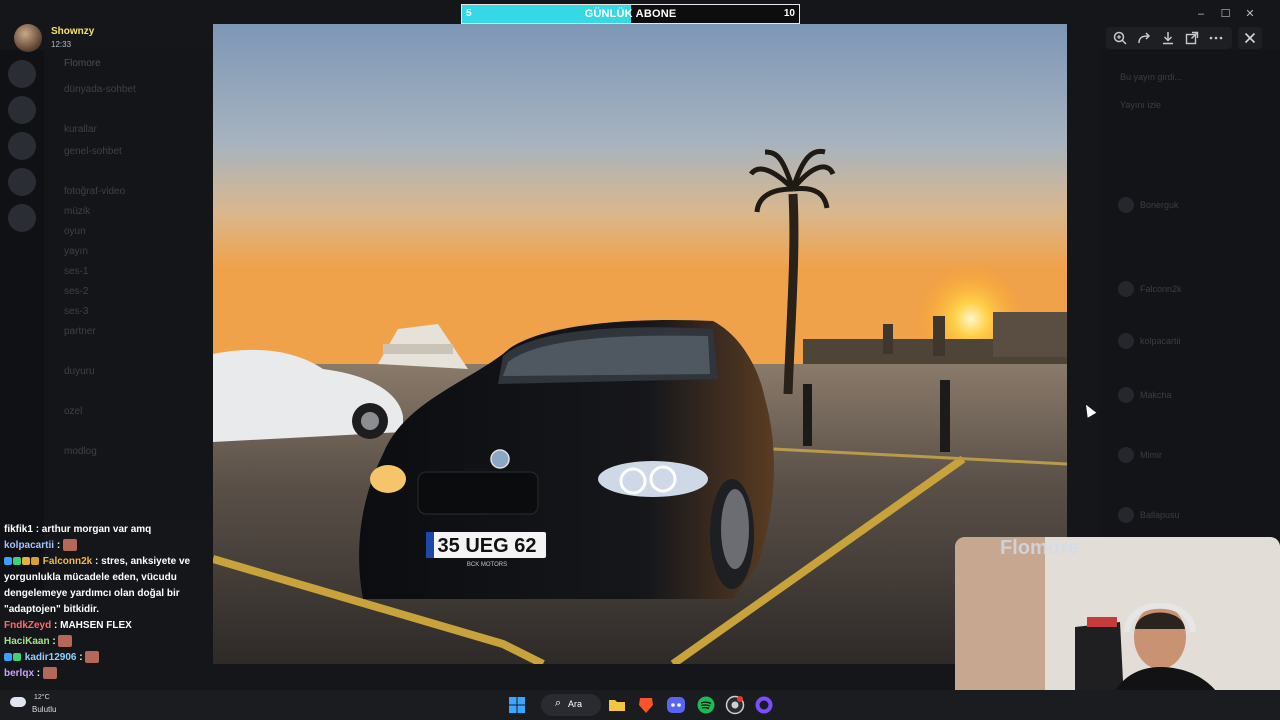 The height and width of the screenshot is (720, 1280). I want to click on windows-taskbar: 12°C Bulutlu ⌕ Ara, so click(640, 705).